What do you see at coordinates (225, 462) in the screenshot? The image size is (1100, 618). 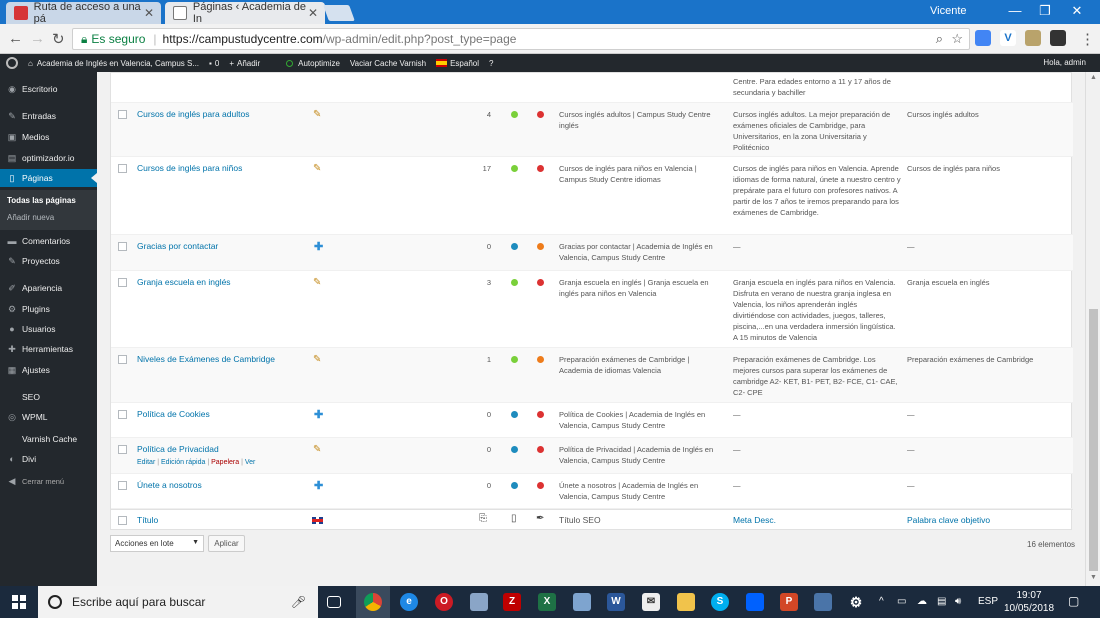 I see `trash-link: Papelera` at bounding box center [225, 462].